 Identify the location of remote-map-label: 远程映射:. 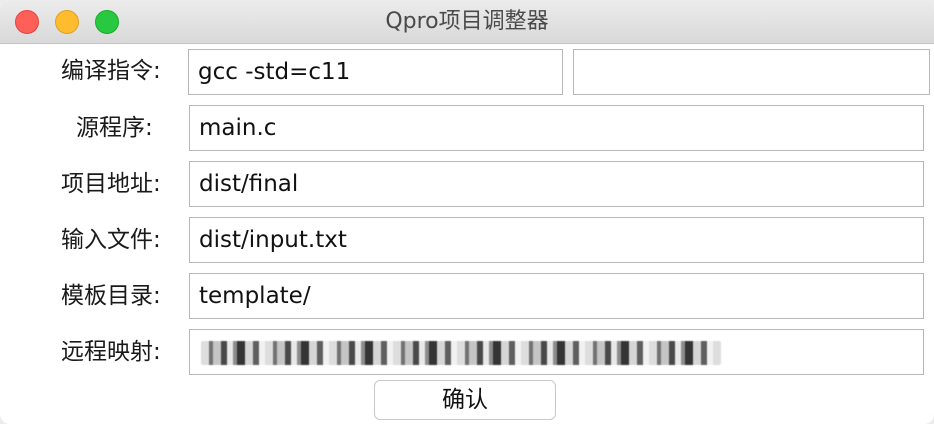
(111, 352).